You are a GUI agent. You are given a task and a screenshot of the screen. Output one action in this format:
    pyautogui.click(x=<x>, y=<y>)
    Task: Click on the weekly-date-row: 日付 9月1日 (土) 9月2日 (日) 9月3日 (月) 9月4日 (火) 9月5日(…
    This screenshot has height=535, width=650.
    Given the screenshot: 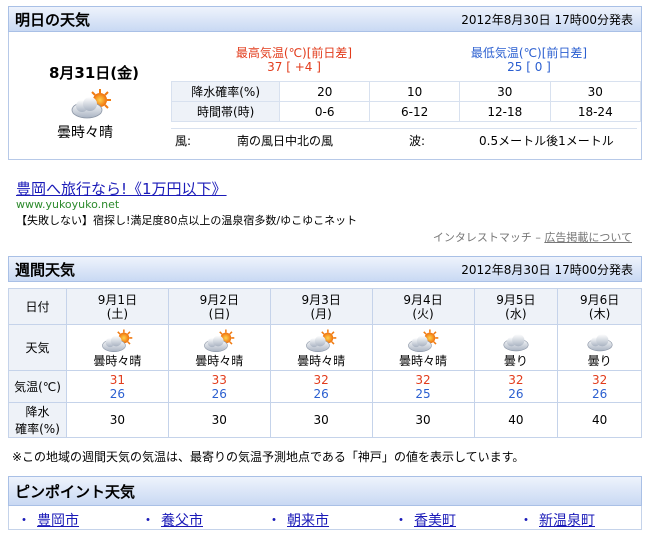 What is the action you would take?
    pyautogui.click(x=325, y=306)
    